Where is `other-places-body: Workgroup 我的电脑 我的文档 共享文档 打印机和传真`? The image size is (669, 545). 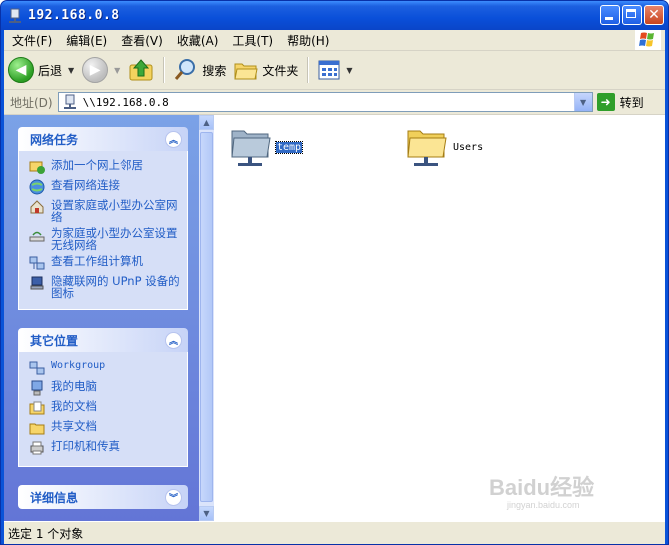 other-places-body: Workgroup 我的电脑 我的文档 共享文档 打印机和传真 is located at coordinates (103, 409).